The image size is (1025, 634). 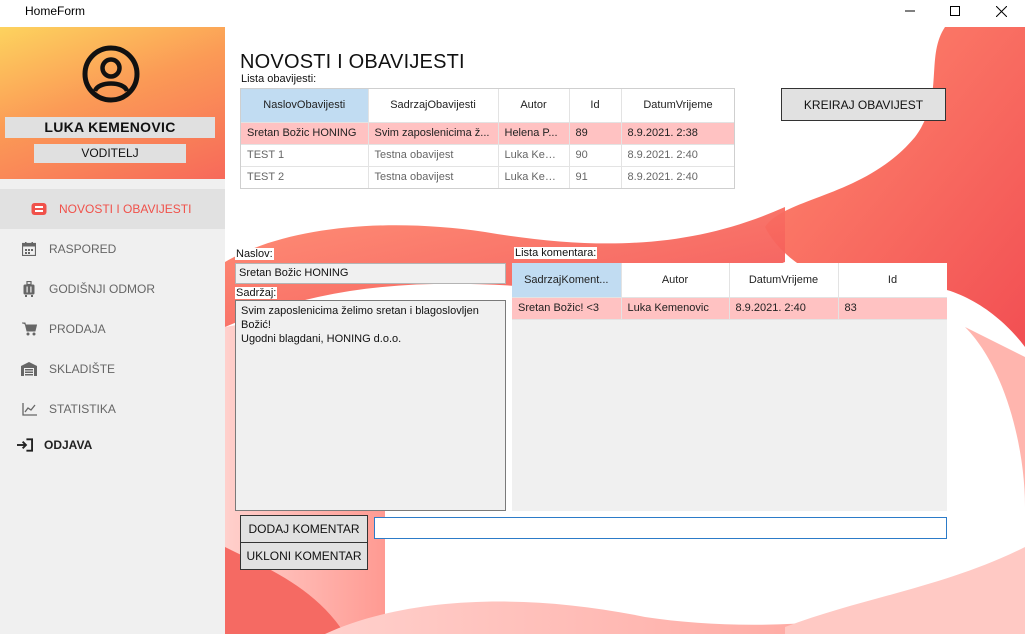 What do you see at coordinates (567, 308) in the screenshot?
I see `table-cell: Sretan Božic! <3` at bounding box center [567, 308].